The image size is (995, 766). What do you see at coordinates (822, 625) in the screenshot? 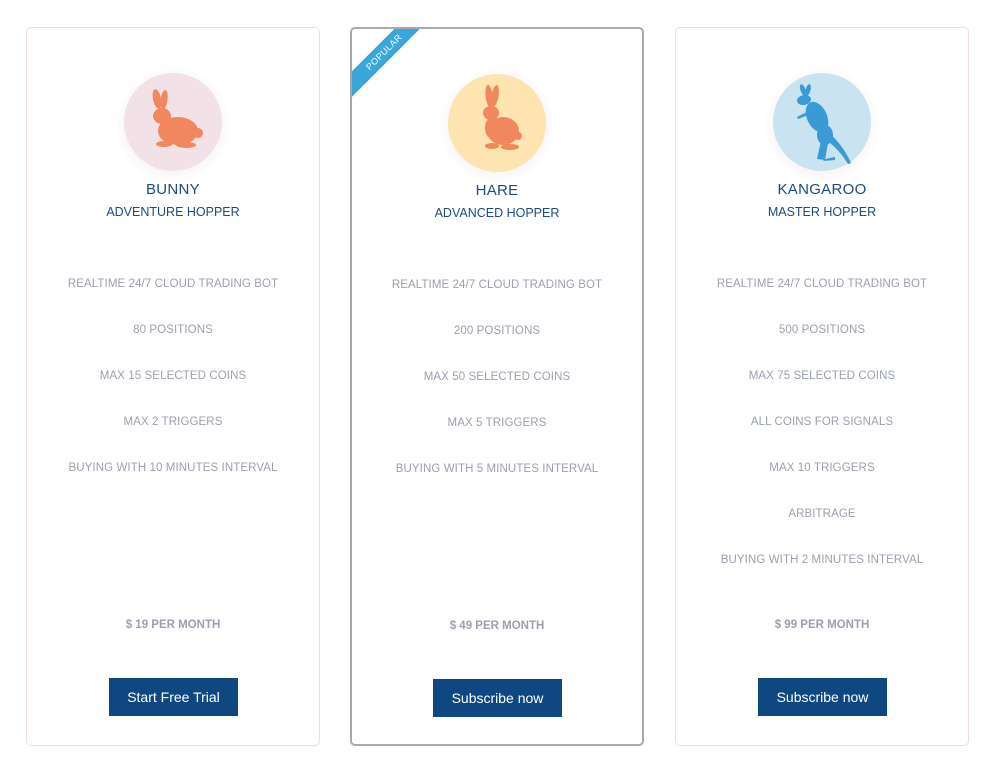
I see `plan-price: $ 99 PER MONTH` at bounding box center [822, 625].